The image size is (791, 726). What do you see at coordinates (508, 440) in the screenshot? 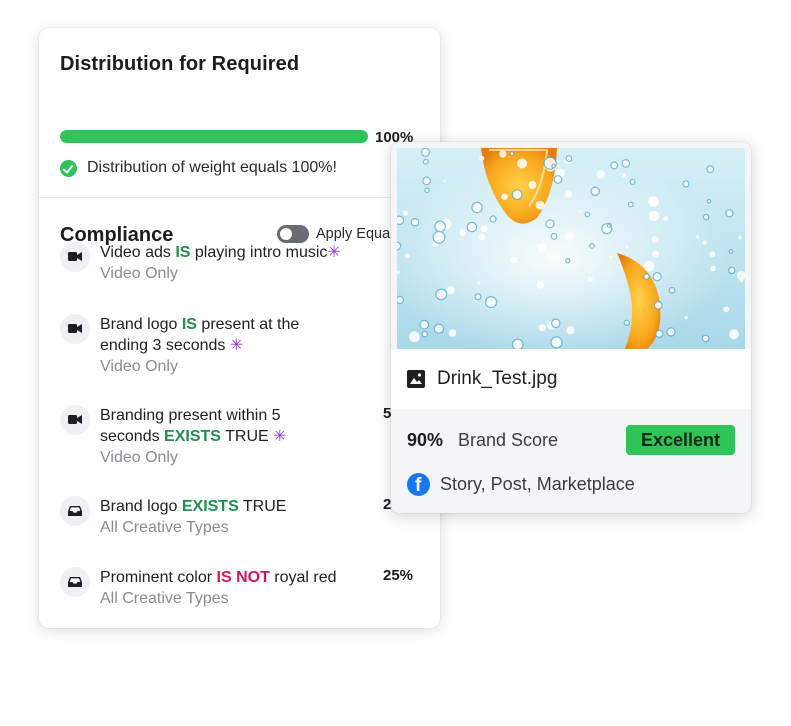
I see `brand-score-label: Brand Score` at bounding box center [508, 440].